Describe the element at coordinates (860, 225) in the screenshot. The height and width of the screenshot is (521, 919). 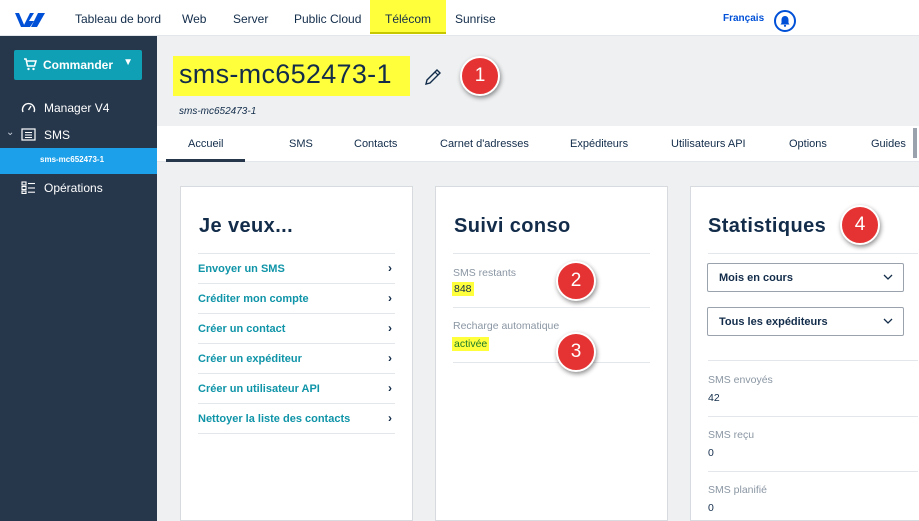
I see `callout-badge: 4` at that location.